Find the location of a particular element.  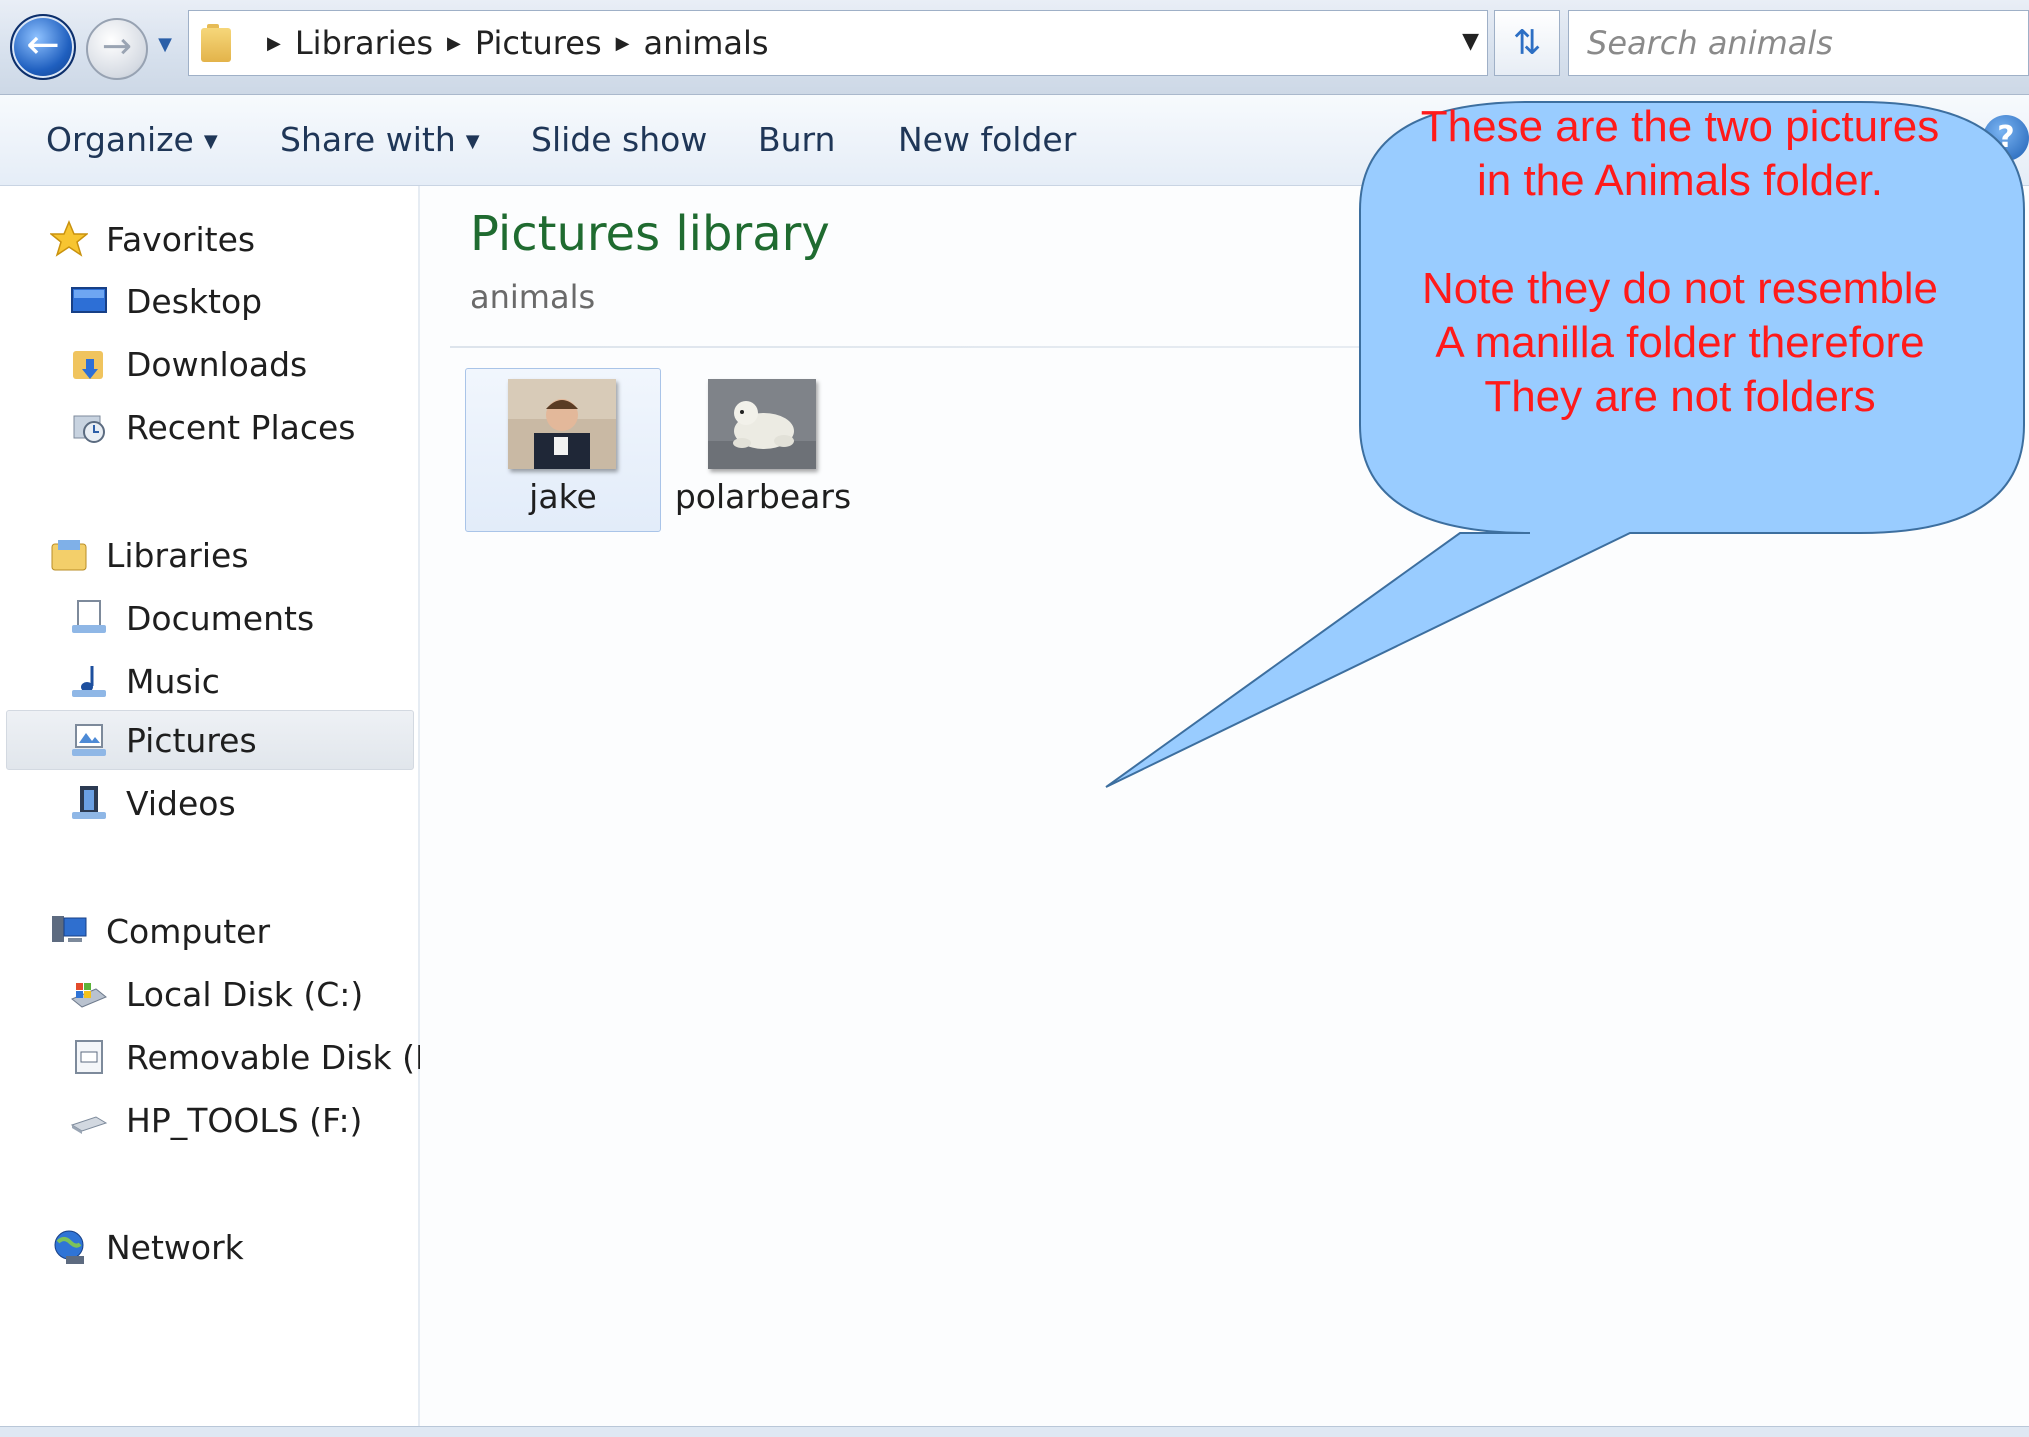

sidebar-computer: Computer is located at coordinates (160, 931).